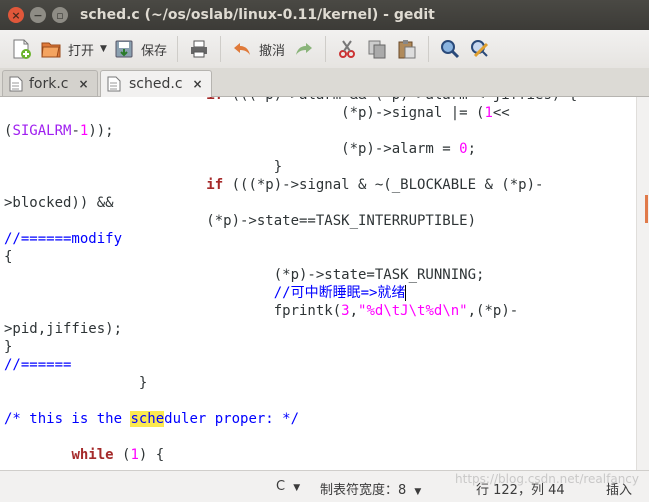 This screenshot has width=649, height=502. What do you see at coordinates (363, 490) in the screenshot?
I see `tab-width-label: 制表符宽度：8` at bounding box center [363, 490].